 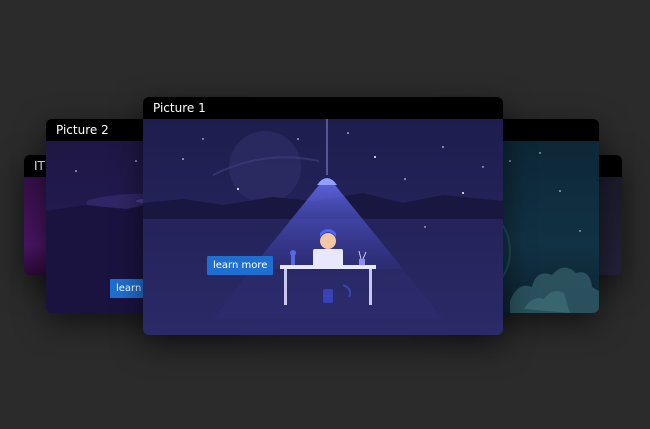 What do you see at coordinates (82, 130) in the screenshot?
I see `card-title: Picture 2` at bounding box center [82, 130].